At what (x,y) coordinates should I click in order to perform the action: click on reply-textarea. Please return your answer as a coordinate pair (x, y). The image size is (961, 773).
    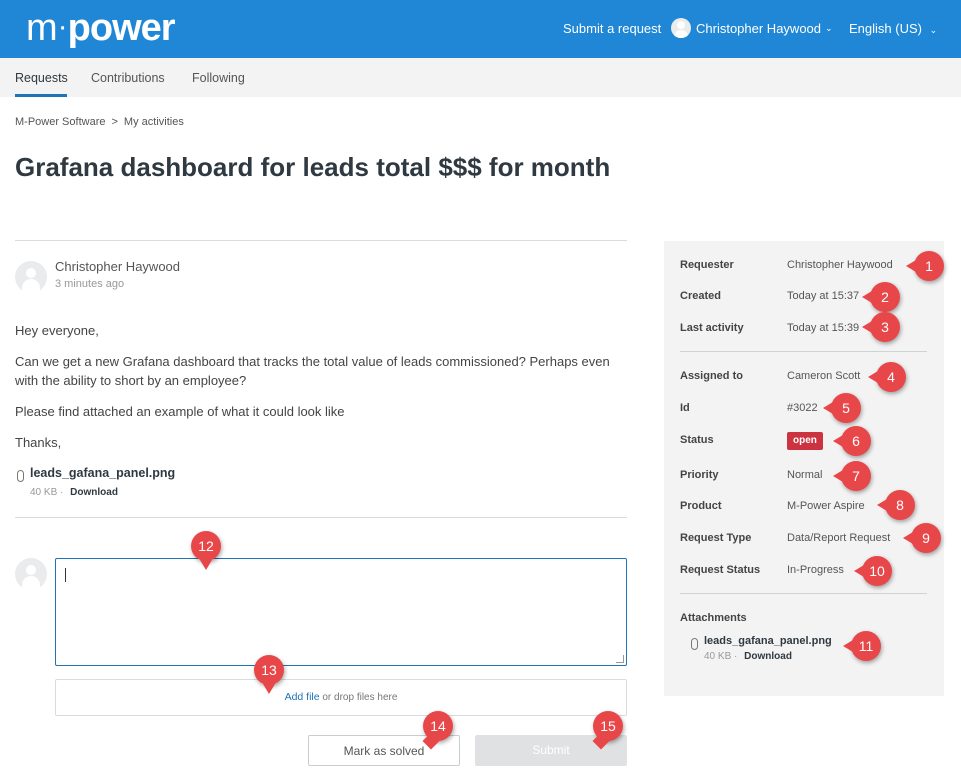
    Looking at the image, I should click on (341, 612).